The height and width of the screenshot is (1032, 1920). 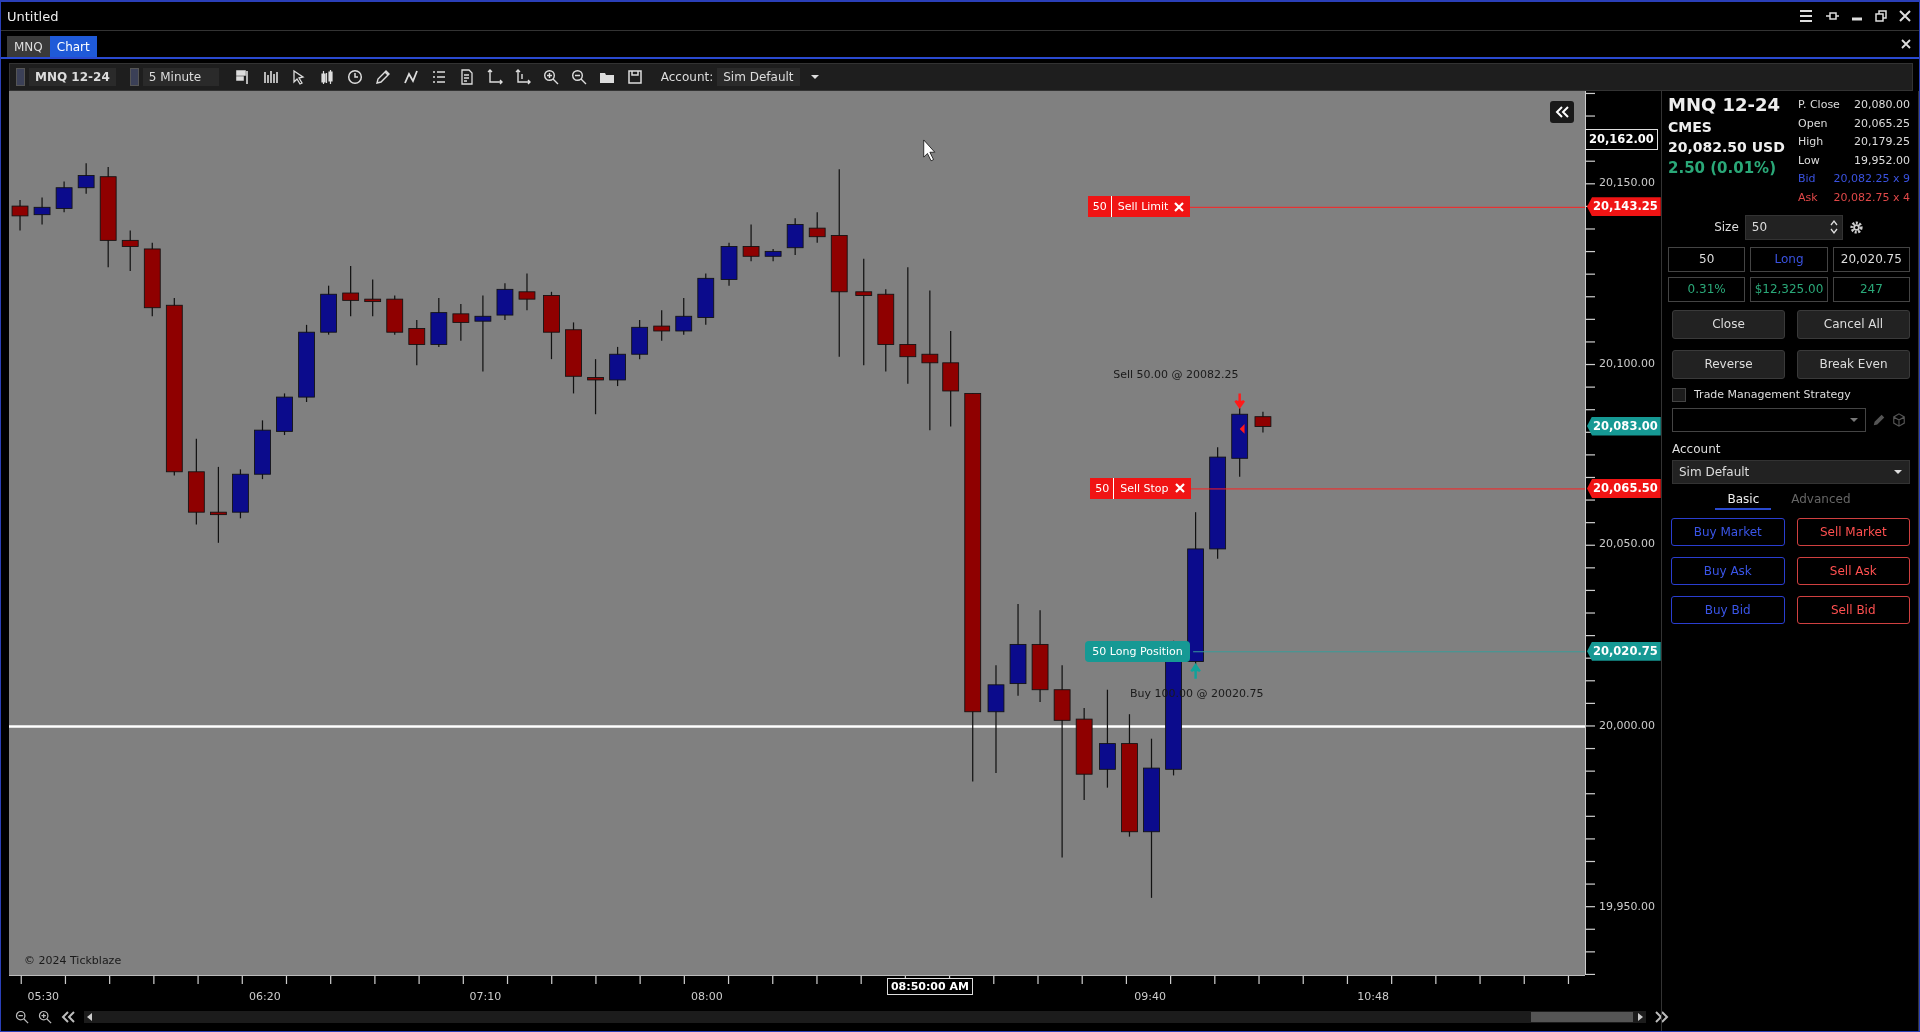 What do you see at coordinates (1582, 1017) in the screenshot?
I see `scrollbar-thumb` at bounding box center [1582, 1017].